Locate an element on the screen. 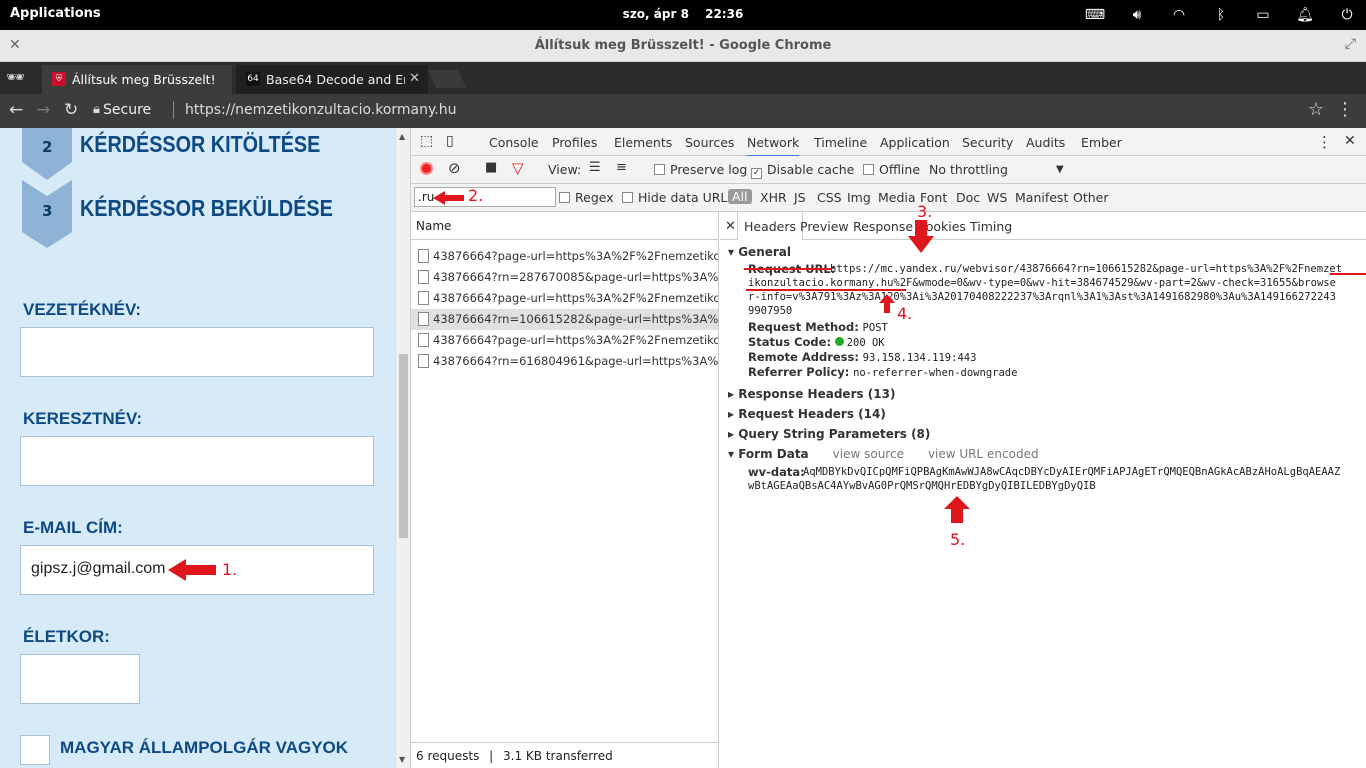 This screenshot has width=1366, height=768. request-list-header: Name is located at coordinates (564, 226).